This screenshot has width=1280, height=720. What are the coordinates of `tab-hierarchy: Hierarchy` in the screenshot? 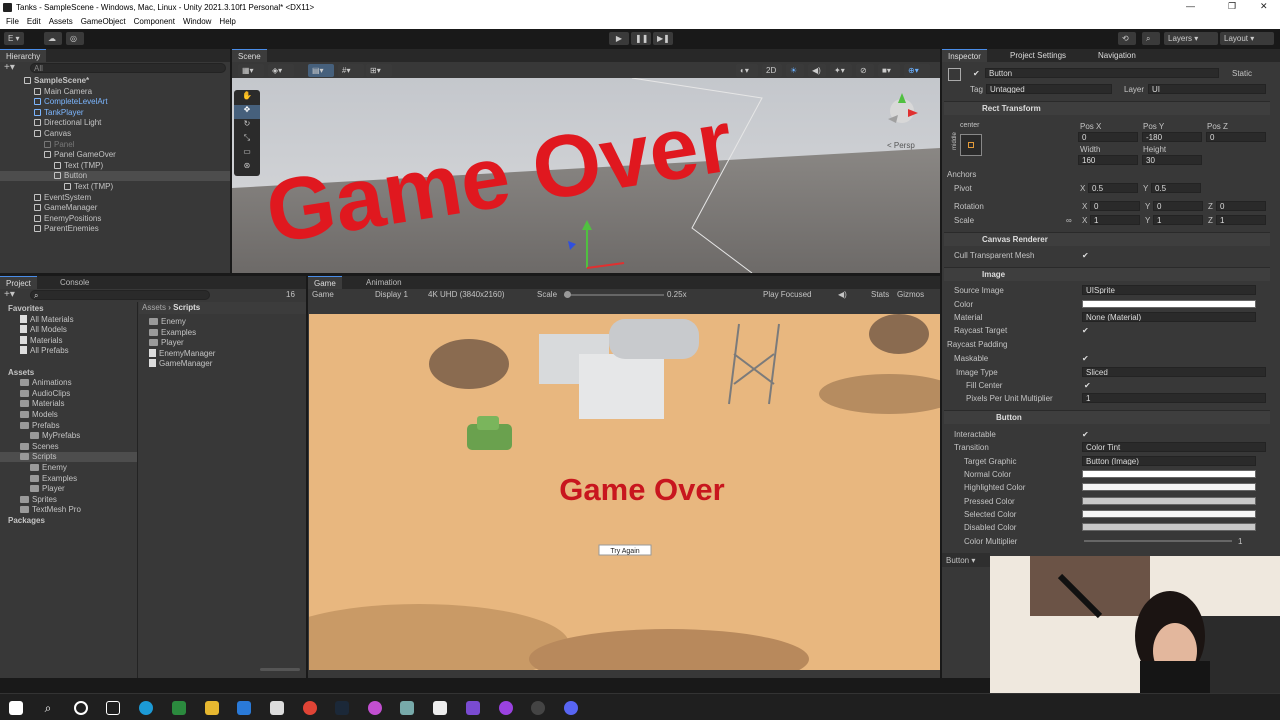 It's located at (23, 55).